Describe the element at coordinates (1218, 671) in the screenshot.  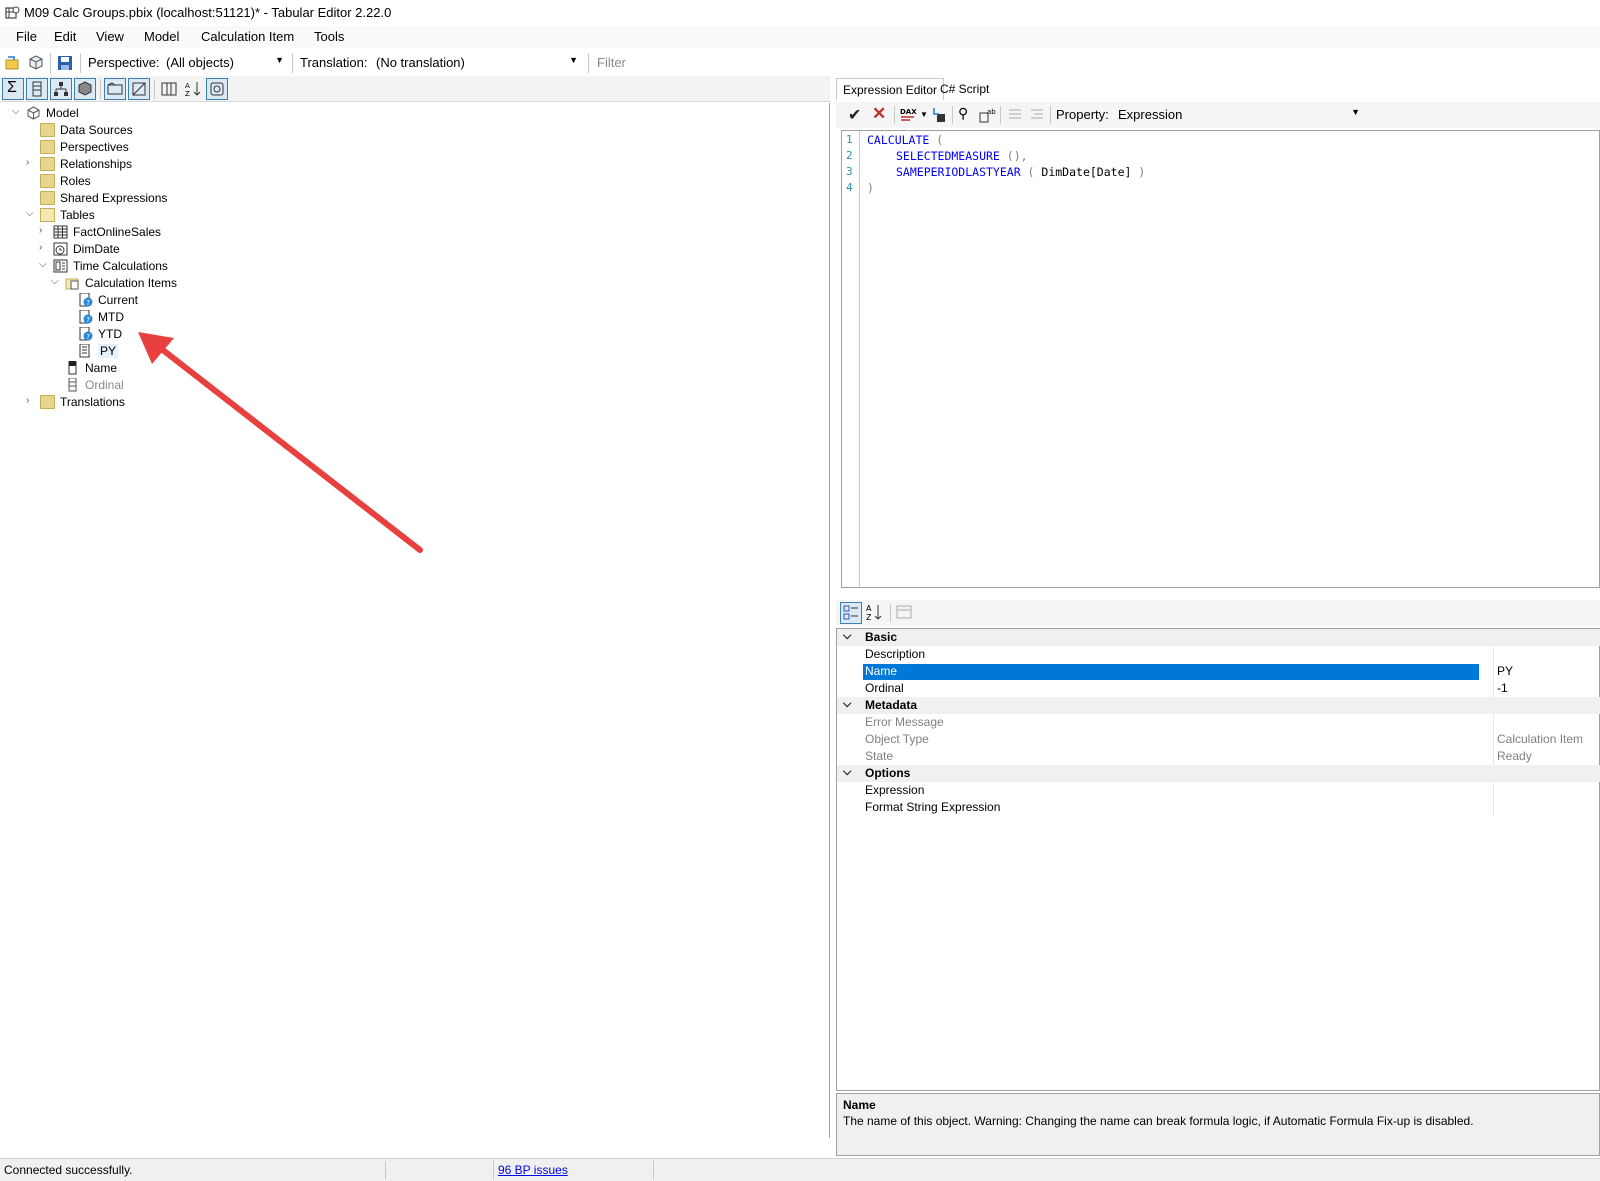
I see `property-row-name: Name PY` at that location.